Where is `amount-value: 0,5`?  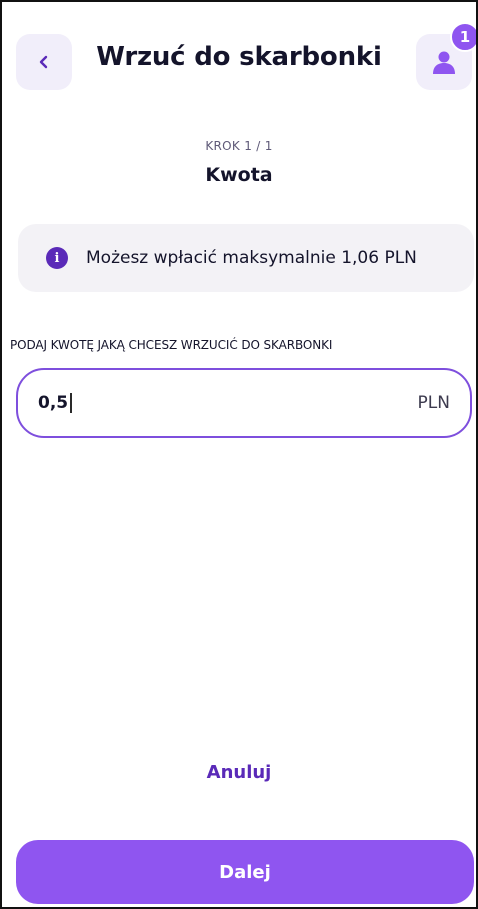 amount-value: 0,5 is located at coordinates (53, 403).